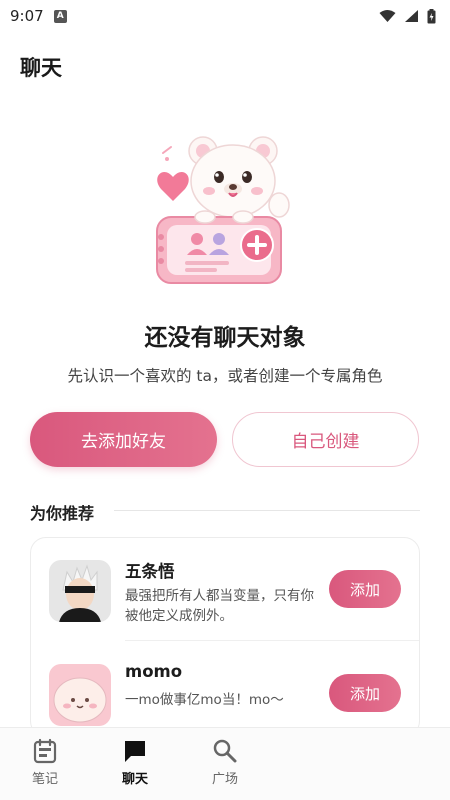  What do you see at coordinates (134, 779) in the screenshot?
I see `nav-label: 聊天` at bounding box center [134, 779].